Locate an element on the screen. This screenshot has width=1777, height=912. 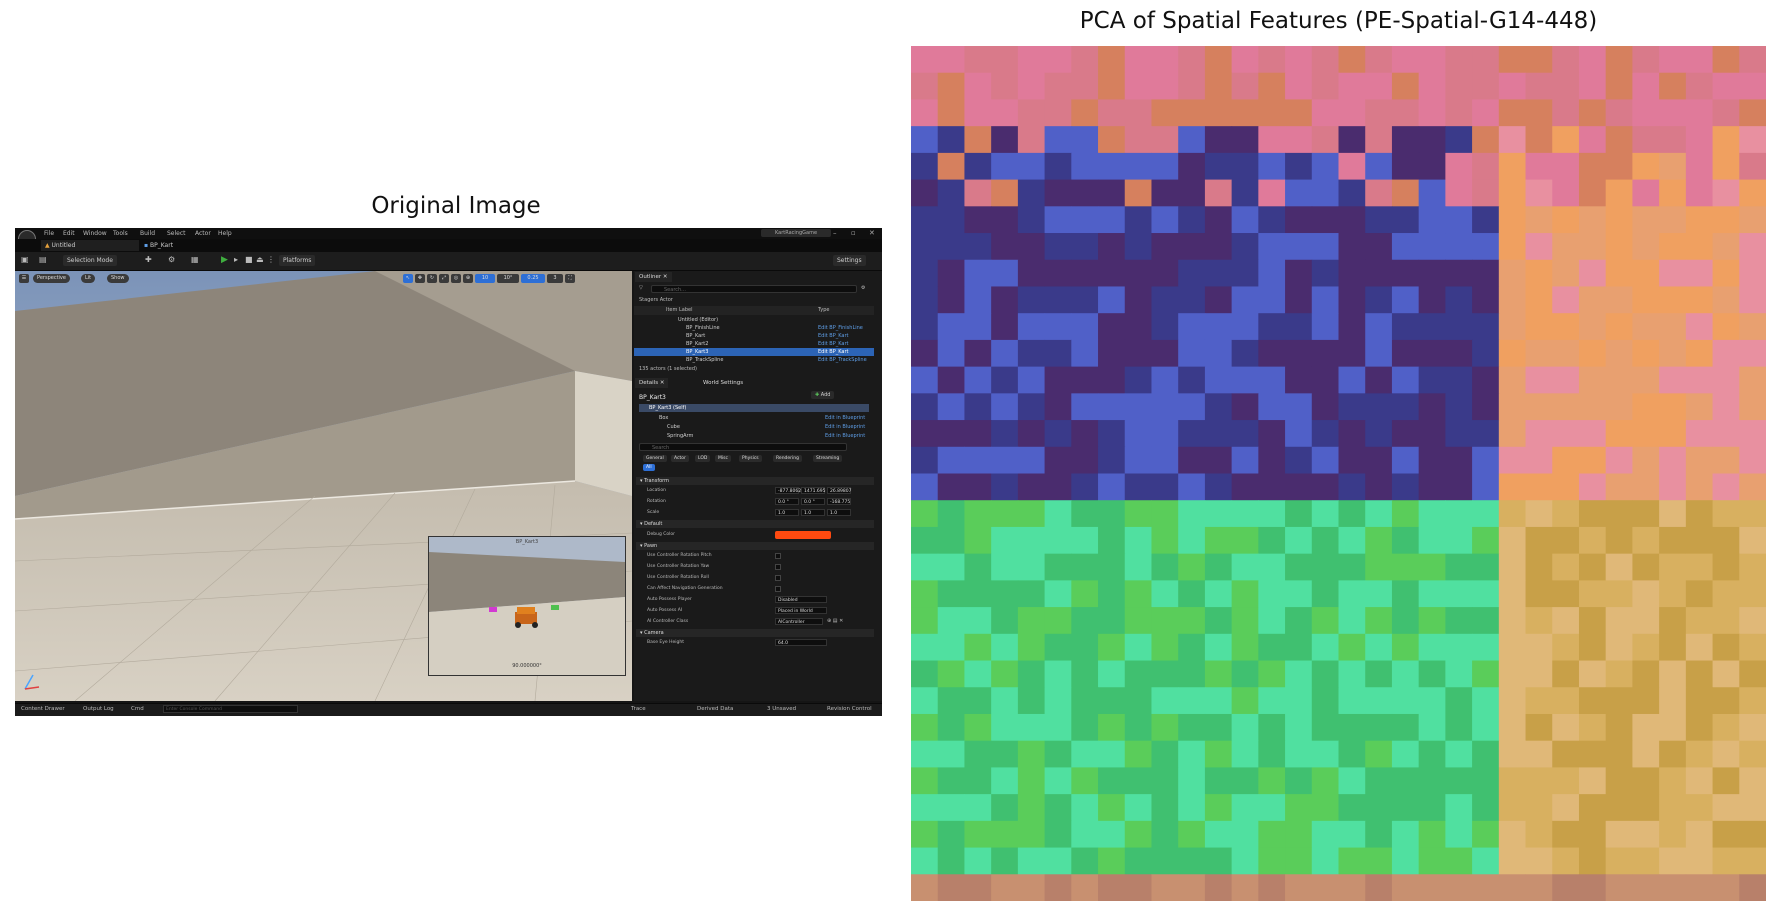
rotation-snap-button: 10° is located at coordinates (508, 278).